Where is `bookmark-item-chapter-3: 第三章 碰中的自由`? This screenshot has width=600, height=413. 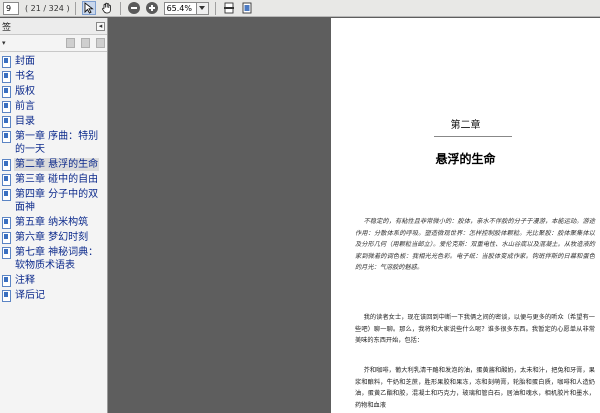 bookmark-item-chapter-3: 第三章 碰中的自由 is located at coordinates (53, 179).